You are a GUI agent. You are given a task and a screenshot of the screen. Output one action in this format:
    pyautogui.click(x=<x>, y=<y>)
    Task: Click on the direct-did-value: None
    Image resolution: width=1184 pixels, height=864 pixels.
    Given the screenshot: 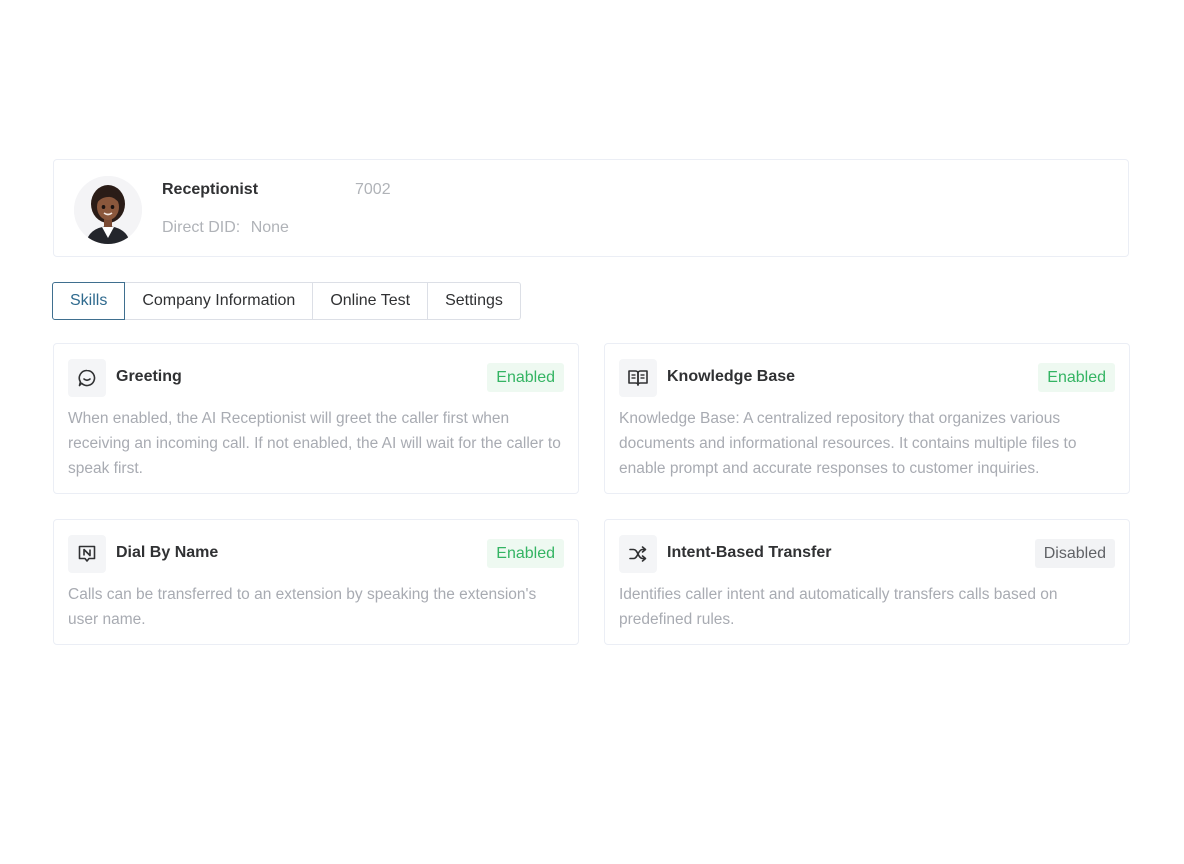 What is the action you would take?
    pyautogui.click(x=269, y=227)
    